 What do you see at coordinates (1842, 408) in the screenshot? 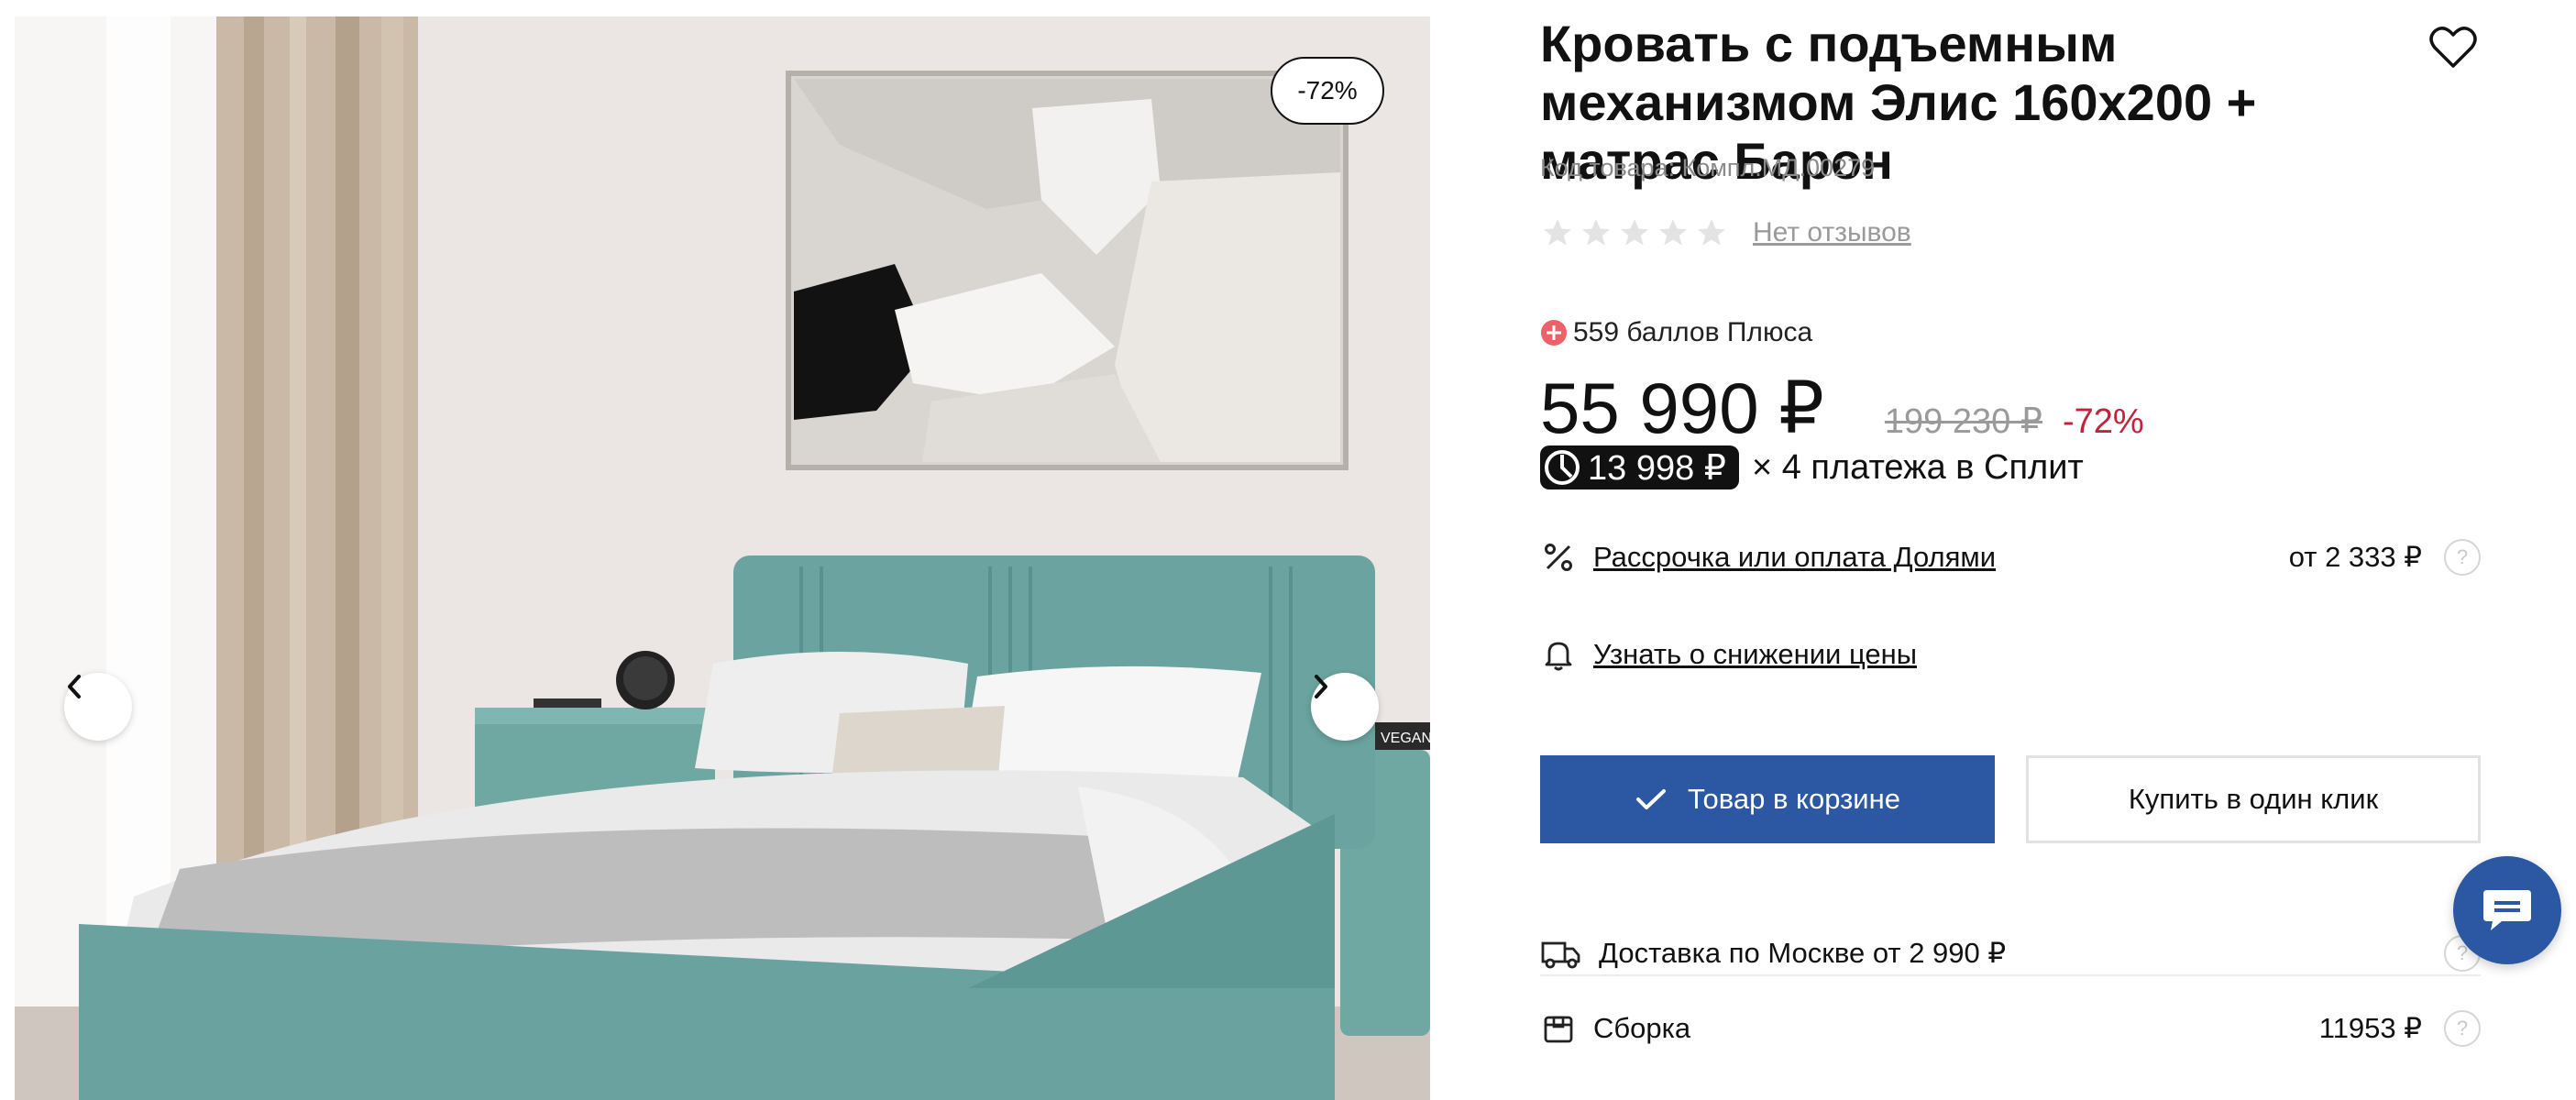
I see `price-row: 55 990 ₽ 199 230 ₽ -72%` at bounding box center [1842, 408].